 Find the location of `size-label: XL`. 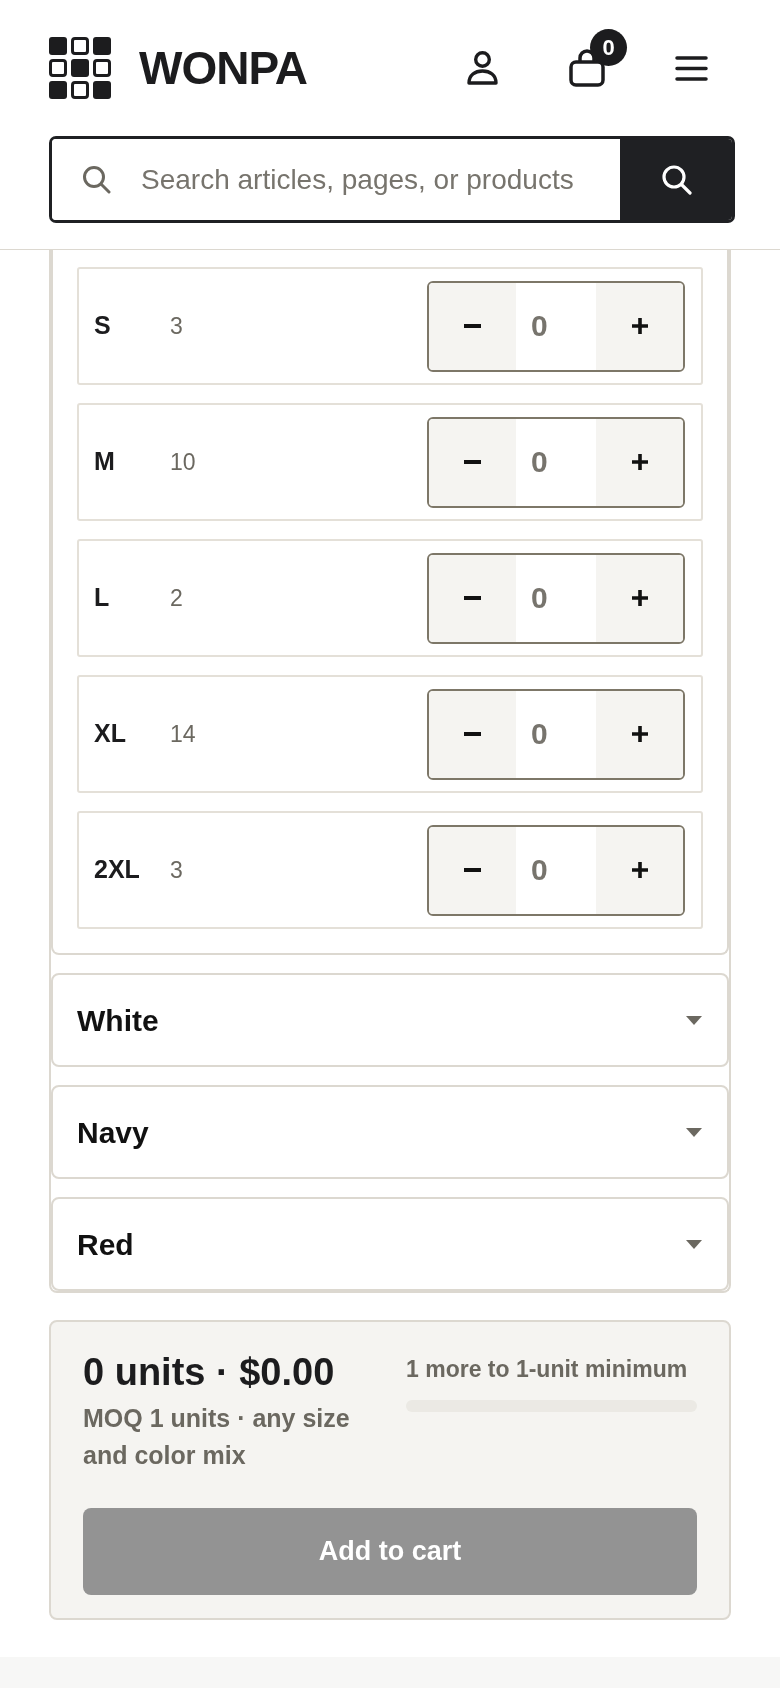

size-label: XL is located at coordinates (110, 734).